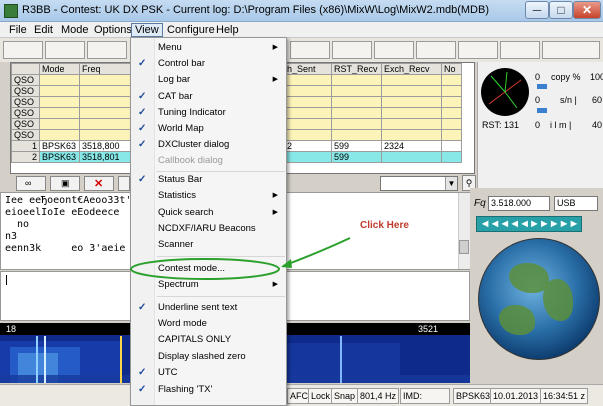 This screenshot has width=603, height=406. Describe the element at coordinates (31, 183) in the screenshot. I see `binoculars-button: ∞` at that location.